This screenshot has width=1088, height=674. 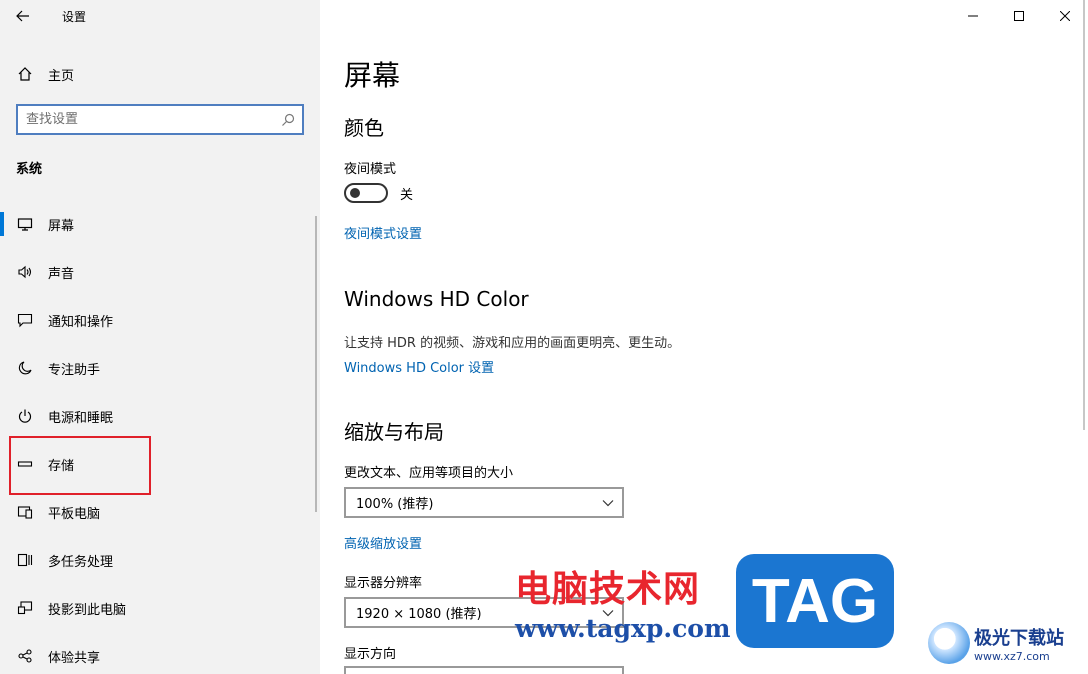 I want to click on watermark-site-name: 电脑技术网, so click(x=608, y=589).